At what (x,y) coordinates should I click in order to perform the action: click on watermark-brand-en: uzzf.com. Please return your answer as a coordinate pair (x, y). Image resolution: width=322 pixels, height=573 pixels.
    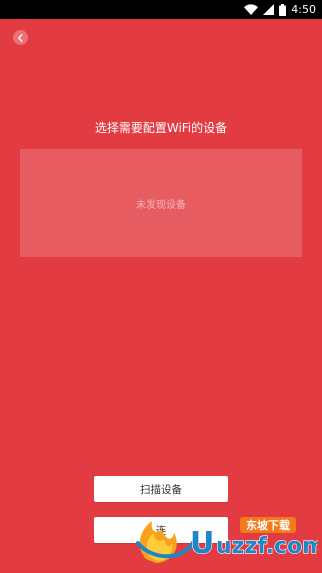
    Looking at the image, I should click on (267, 546).